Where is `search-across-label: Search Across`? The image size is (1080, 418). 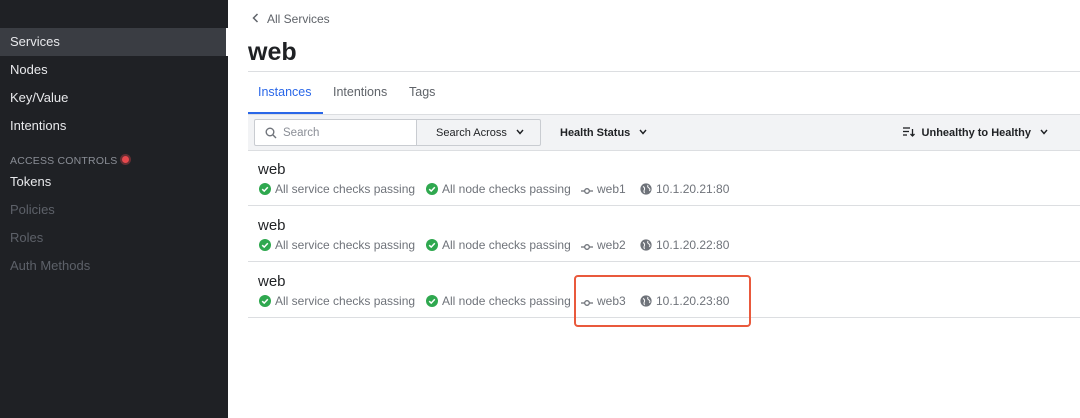 search-across-label: Search Across is located at coordinates (471, 133).